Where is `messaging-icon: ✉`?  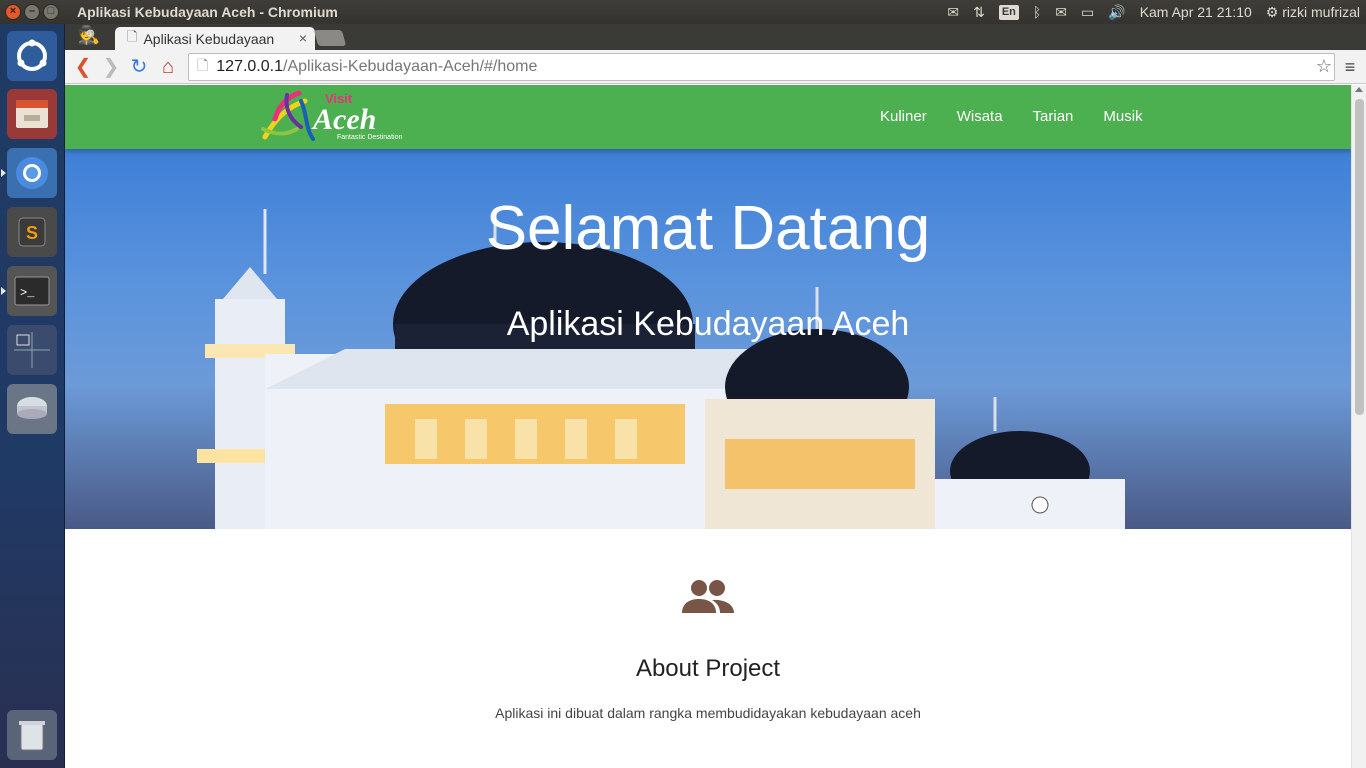
messaging-icon: ✉ is located at coordinates (953, 12).